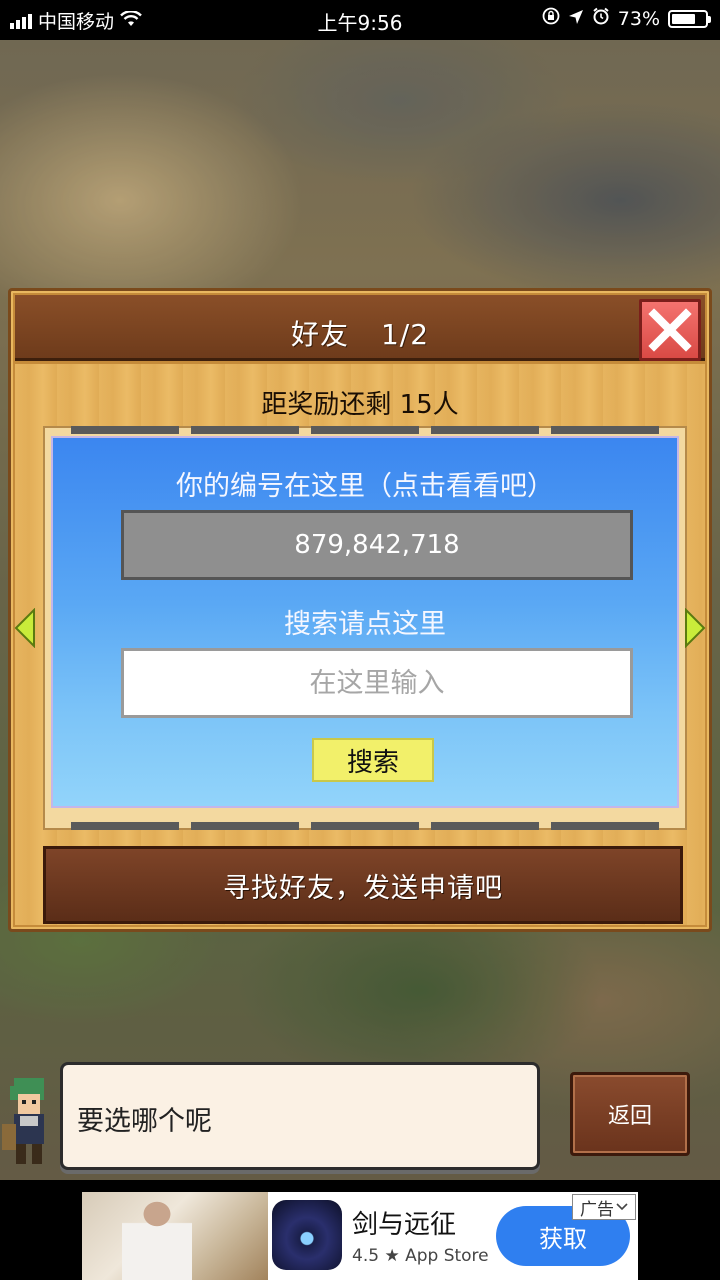 Image resolution: width=720 pixels, height=1280 pixels. What do you see at coordinates (601, 18) in the screenshot?
I see `alarm-icon` at bounding box center [601, 18].